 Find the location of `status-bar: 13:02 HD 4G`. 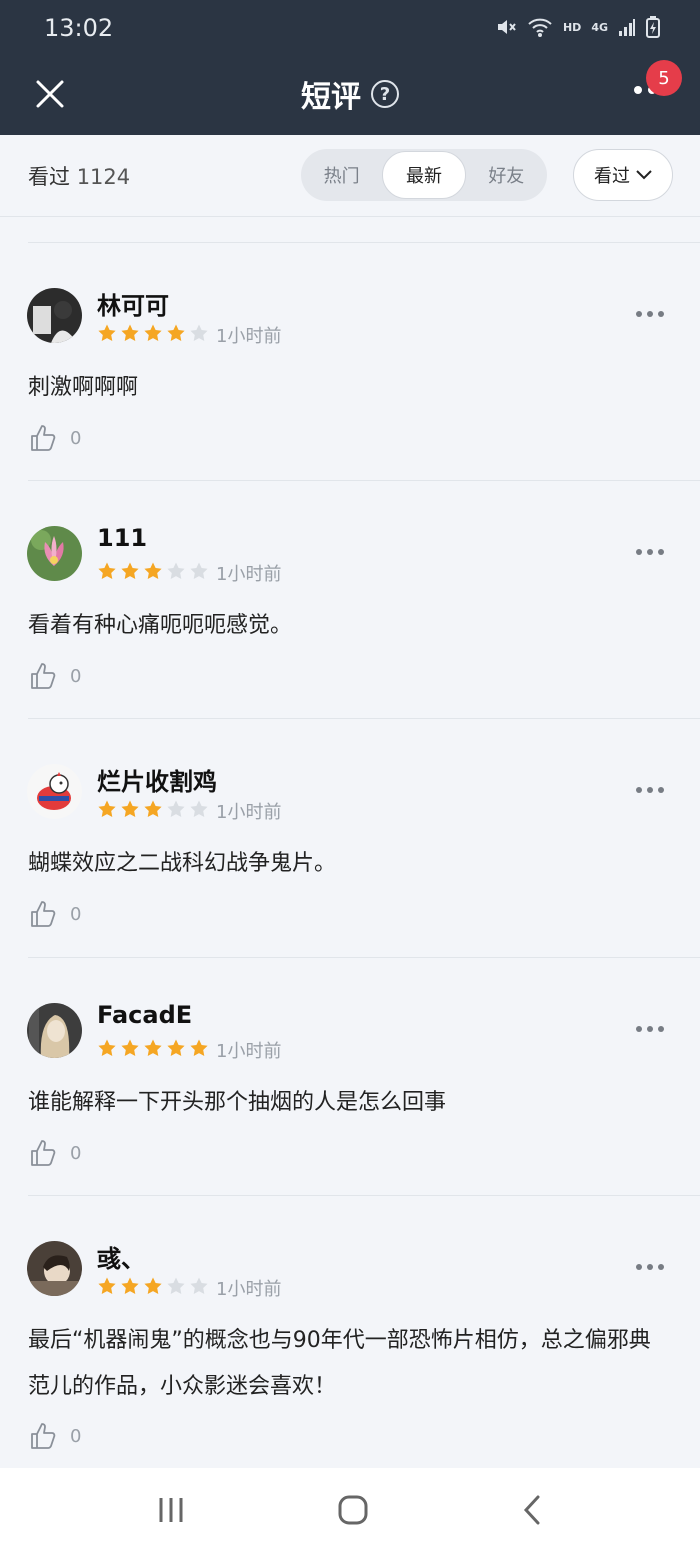

status-bar: 13:02 HD 4G is located at coordinates (350, 29).